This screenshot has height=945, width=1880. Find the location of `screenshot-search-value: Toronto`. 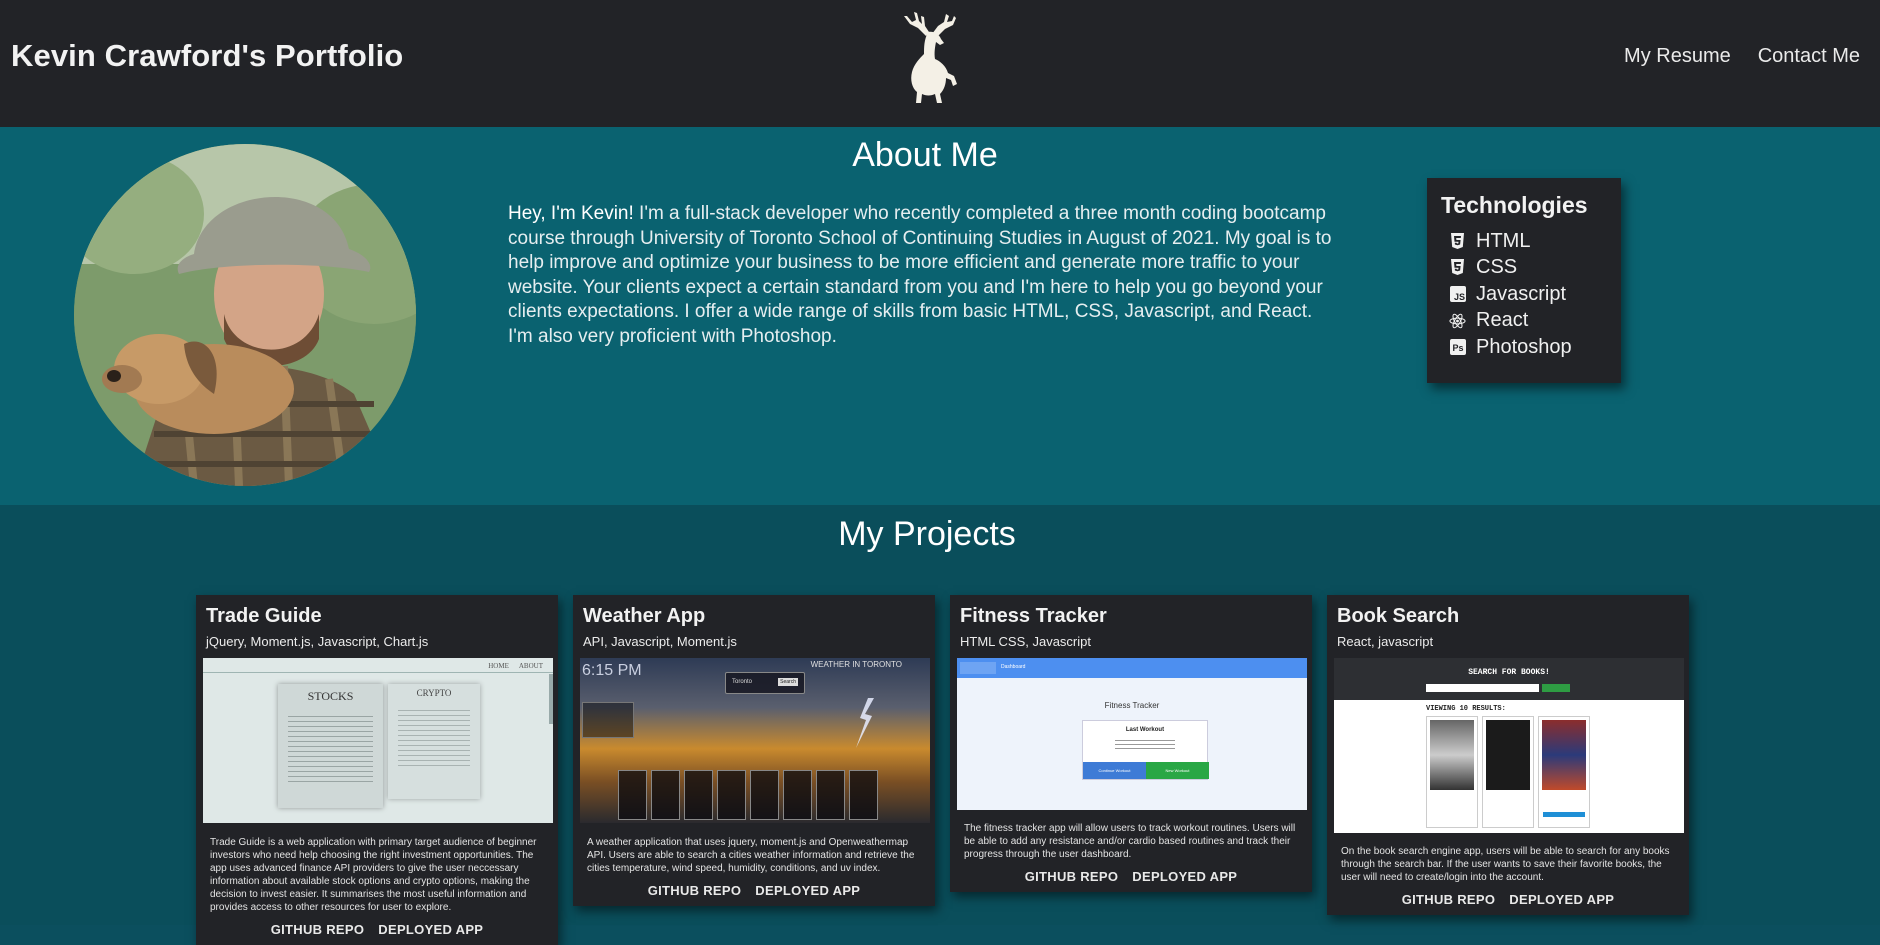

screenshot-search-value: Toronto is located at coordinates (742, 682).